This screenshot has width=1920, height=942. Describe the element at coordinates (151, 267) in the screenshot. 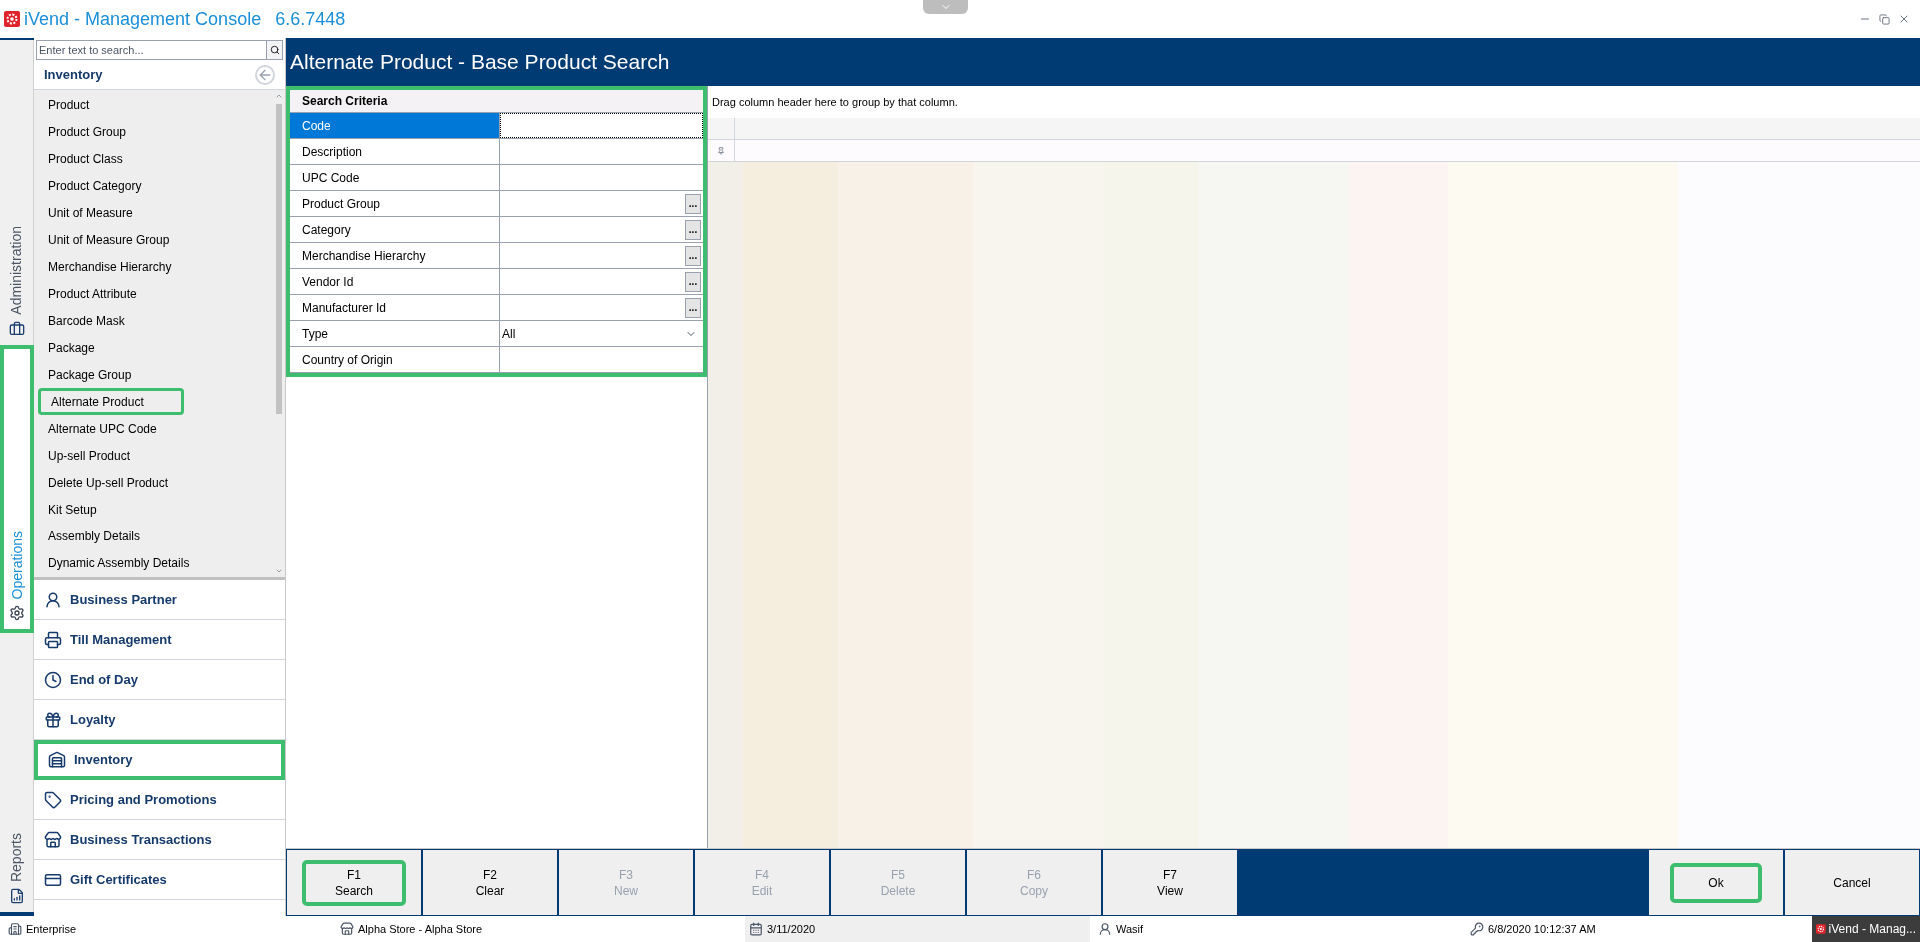

I see `nav-item: Merchandise Hierarchy` at that location.